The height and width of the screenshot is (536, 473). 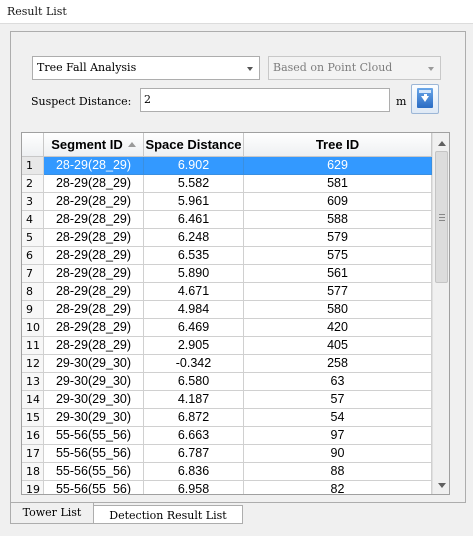 I want to click on row-number: 9, so click(x=33, y=310).